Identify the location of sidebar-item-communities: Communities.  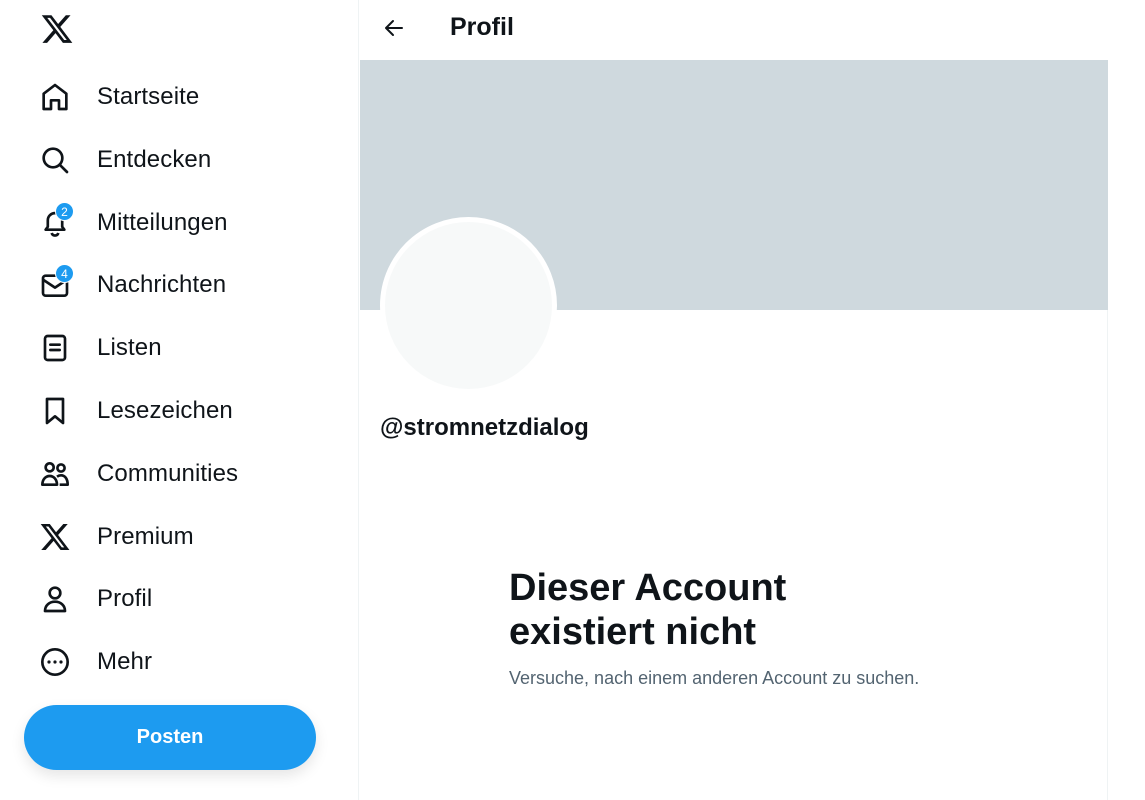
(137, 474).